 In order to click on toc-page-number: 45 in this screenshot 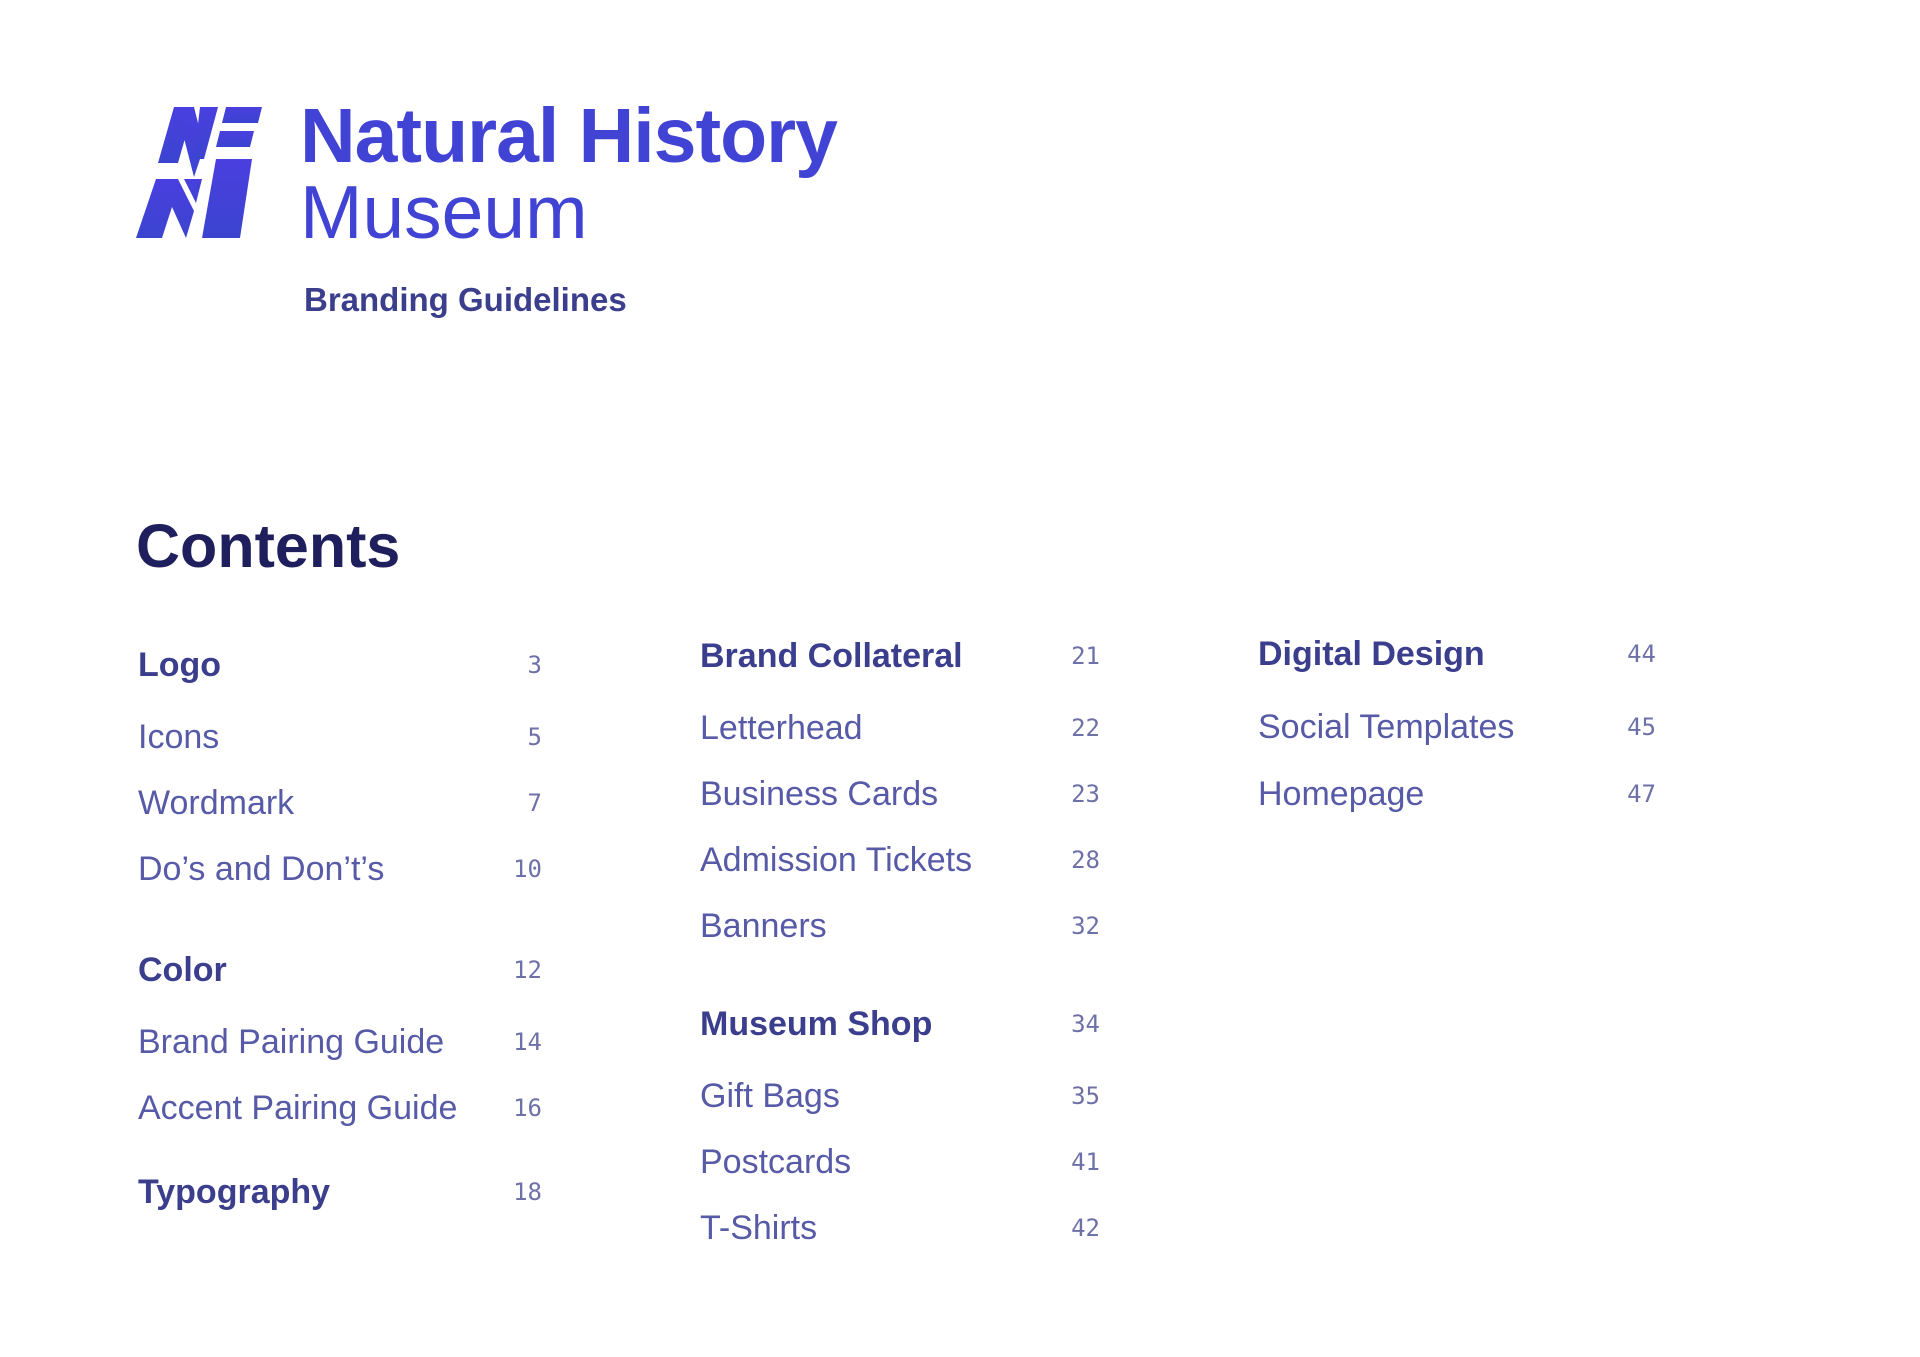, I will do `click(1641, 727)`.